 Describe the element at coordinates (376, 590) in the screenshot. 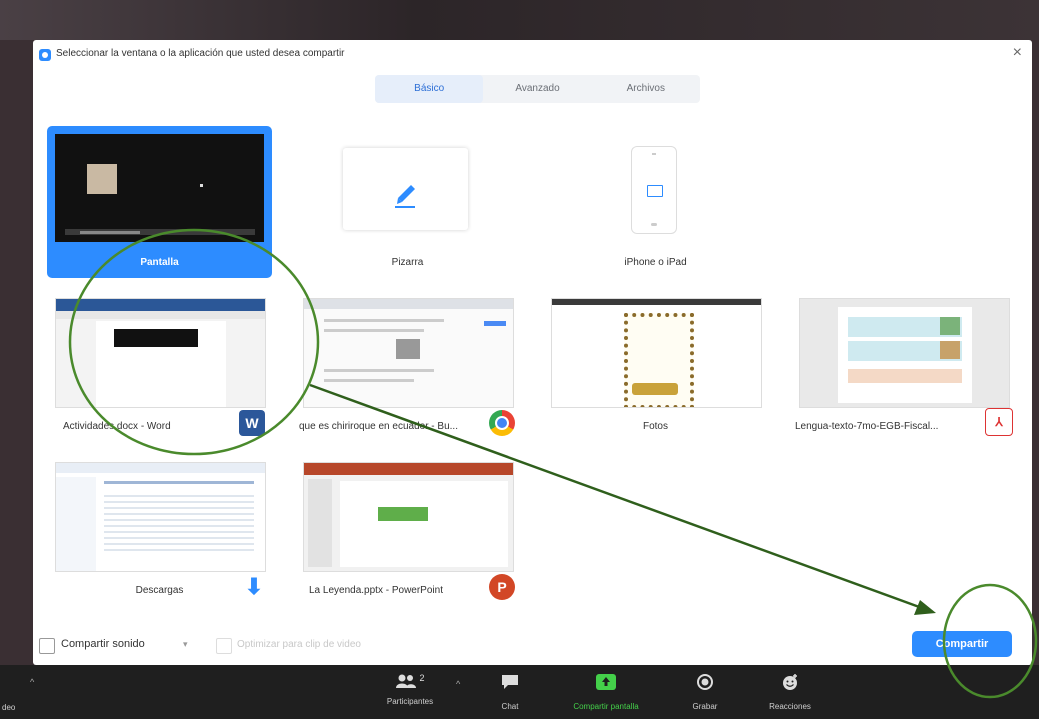

I see `tile-label: La Leyenda.pptx - PowerPoint` at that location.